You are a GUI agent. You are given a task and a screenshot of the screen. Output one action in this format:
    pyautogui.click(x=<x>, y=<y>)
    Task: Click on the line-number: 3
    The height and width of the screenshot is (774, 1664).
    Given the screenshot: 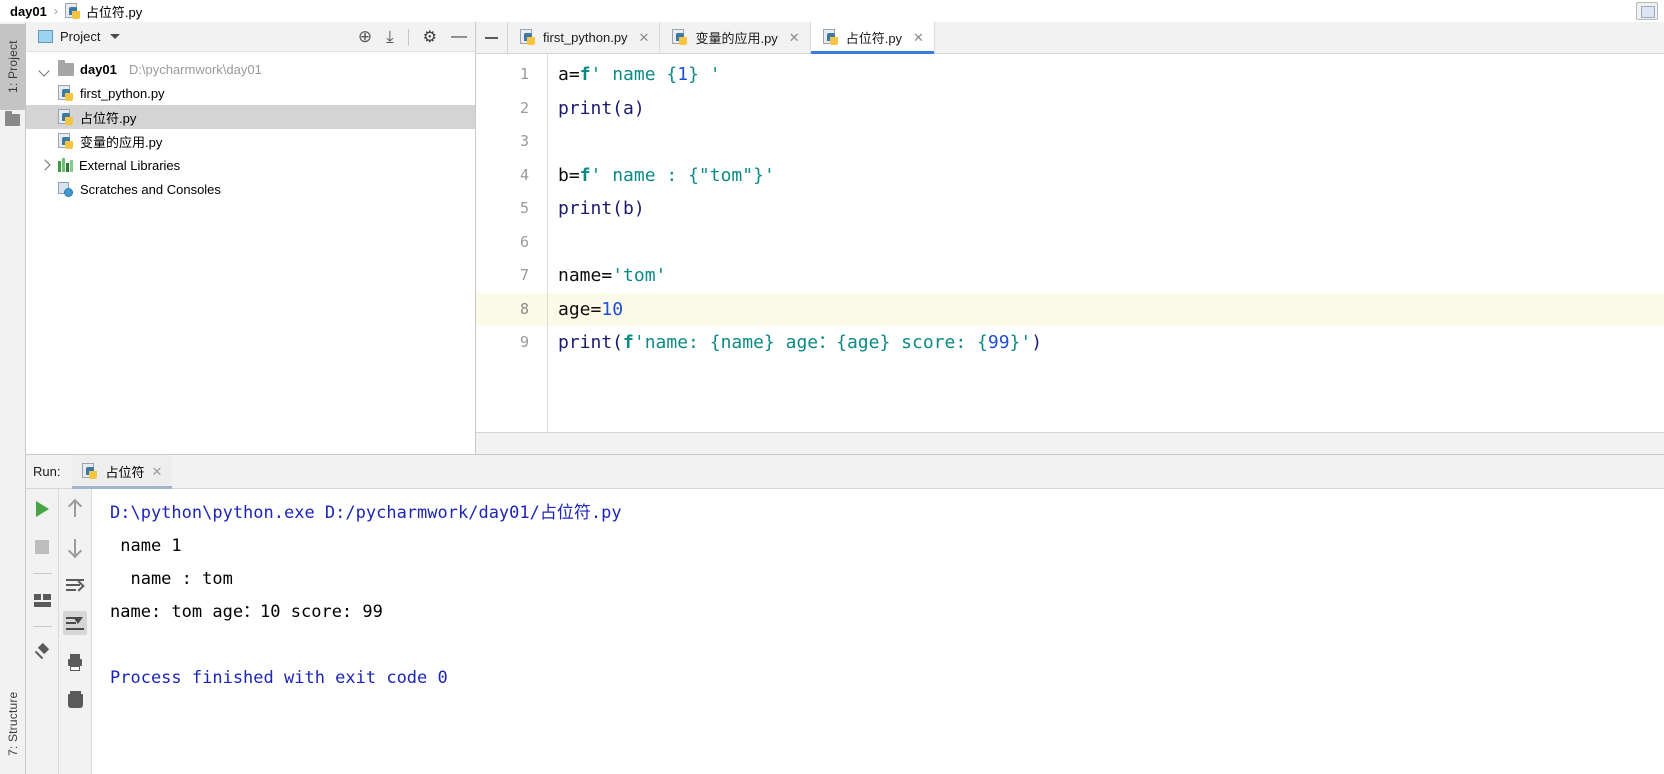 What is the action you would take?
    pyautogui.click(x=524, y=141)
    